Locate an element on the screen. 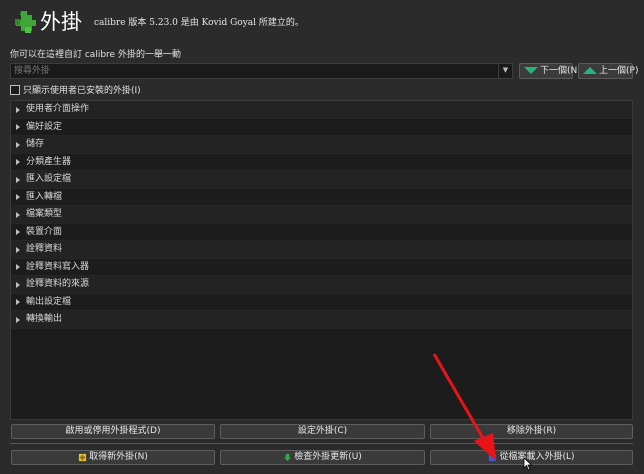 The width and height of the screenshot is (644, 474). plugin-file-icon is located at coordinates (493, 457).